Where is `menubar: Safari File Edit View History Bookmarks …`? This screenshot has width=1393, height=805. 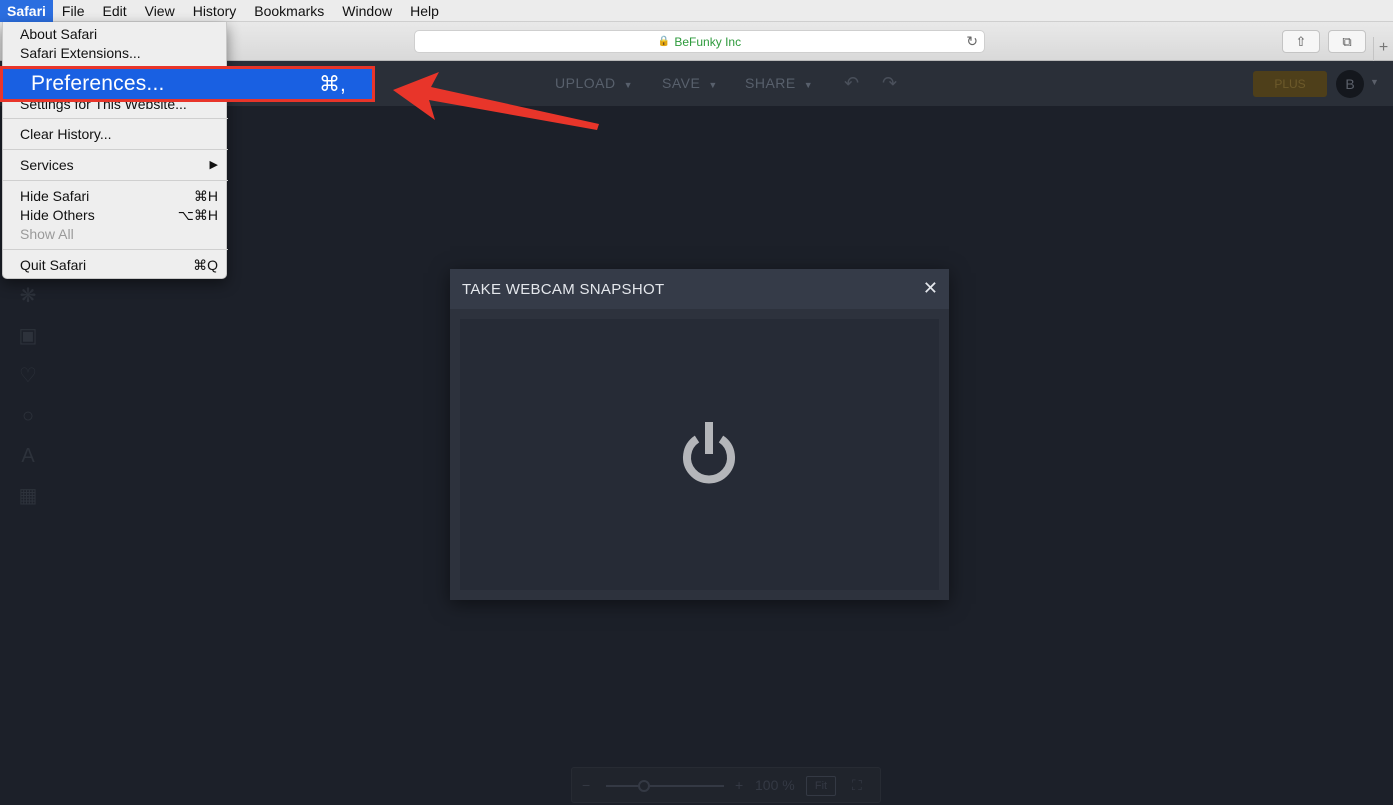 menubar: Safari File Edit View History Bookmarks … is located at coordinates (696, 11).